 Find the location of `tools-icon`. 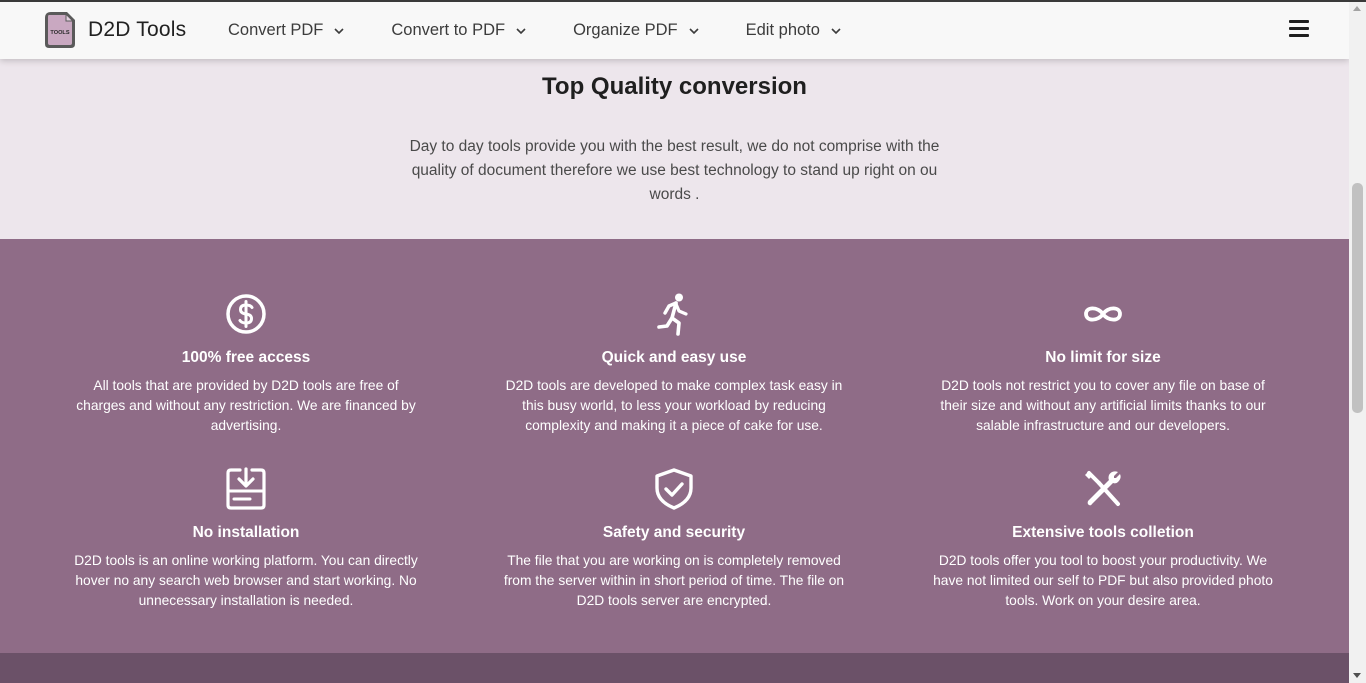

tools-icon is located at coordinates (1103, 488).